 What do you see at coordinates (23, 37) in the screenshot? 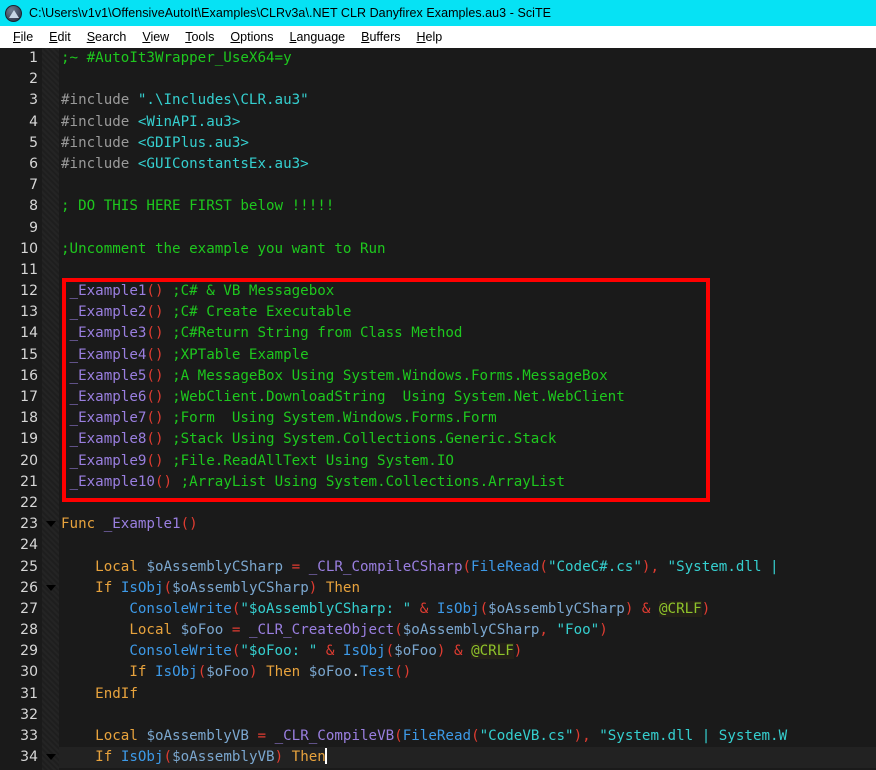
I see `menu-item-file: File` at bounding box center [23, 37].